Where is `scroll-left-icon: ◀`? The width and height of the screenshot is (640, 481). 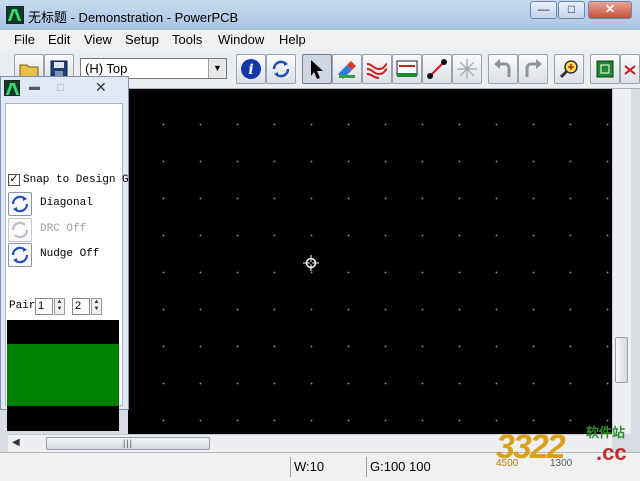
scroll-left-icon: ◀ is located at coordinates (16, 442).